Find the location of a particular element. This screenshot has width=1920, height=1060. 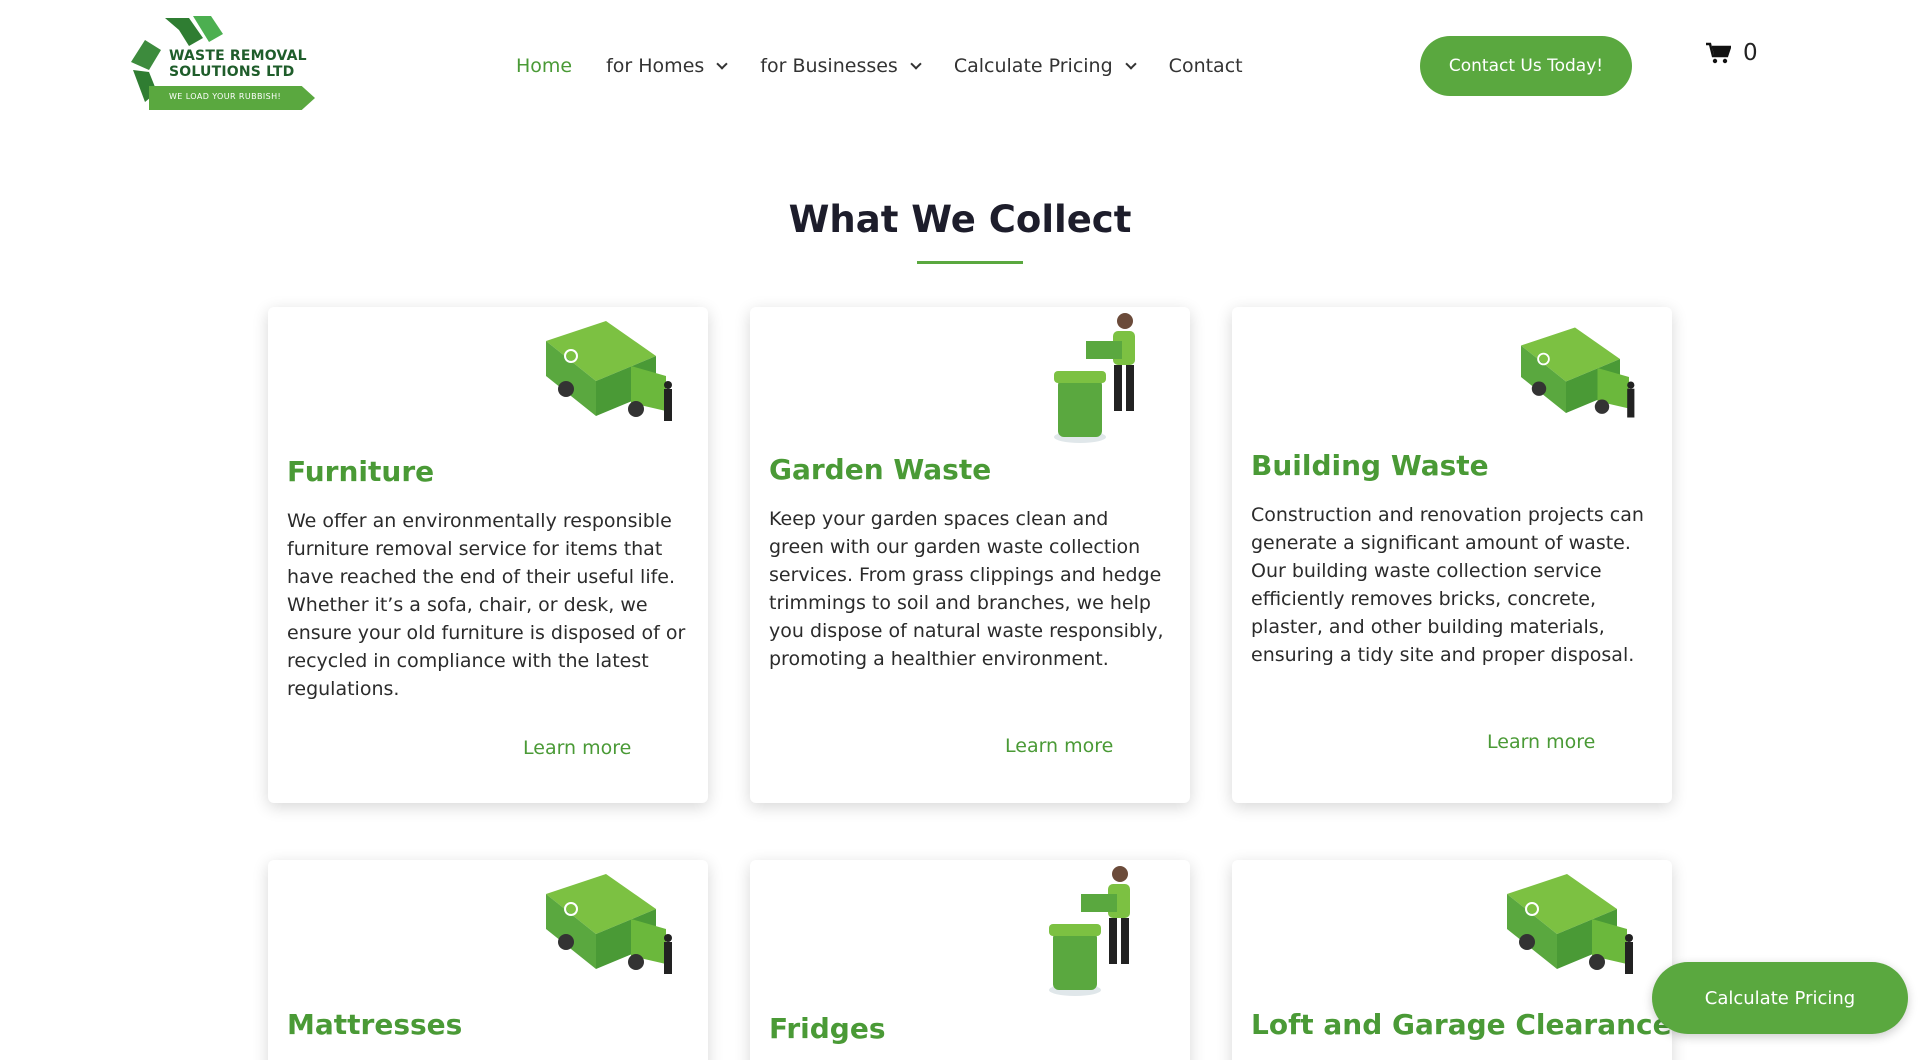

logo-text-line1: WASTE REMOVAL is located at coordinates (238, 56).